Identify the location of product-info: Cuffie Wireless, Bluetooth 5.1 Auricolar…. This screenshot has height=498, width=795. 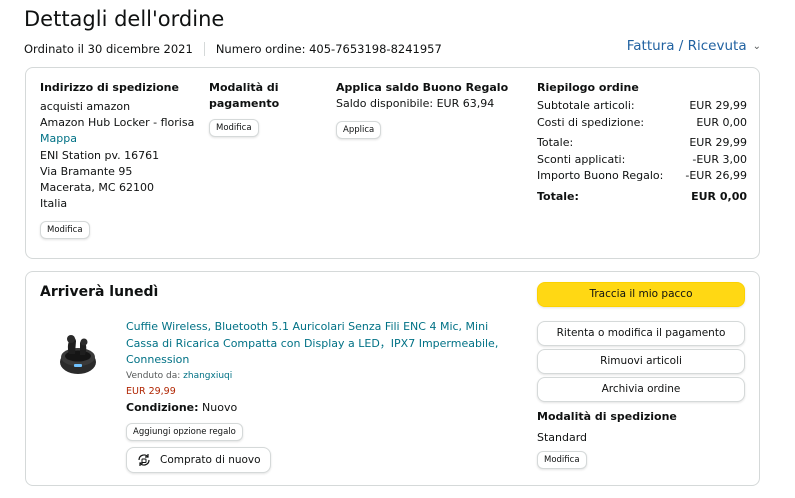
(318, 396).